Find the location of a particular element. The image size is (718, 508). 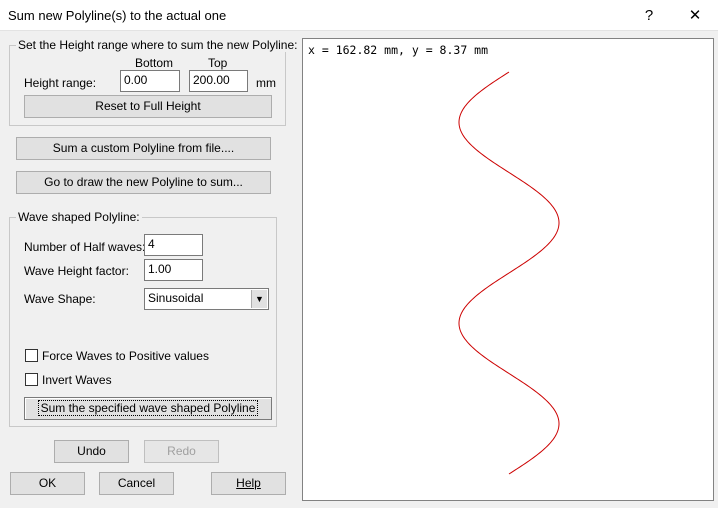

wave-shape-label: Wave Shape: is located at coordinates (60, 299).